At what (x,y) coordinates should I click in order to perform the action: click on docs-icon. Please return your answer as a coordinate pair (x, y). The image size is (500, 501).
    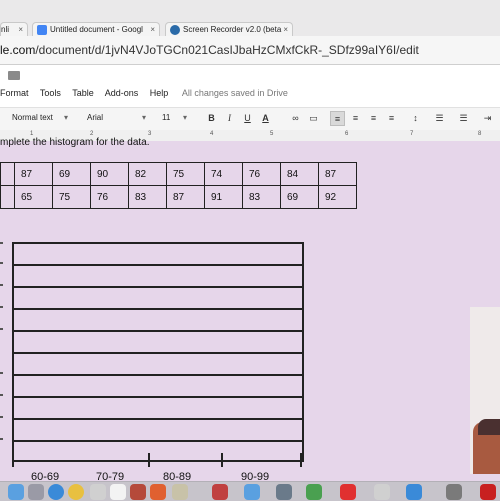
    Looking at the image, I should click on (42, 29).